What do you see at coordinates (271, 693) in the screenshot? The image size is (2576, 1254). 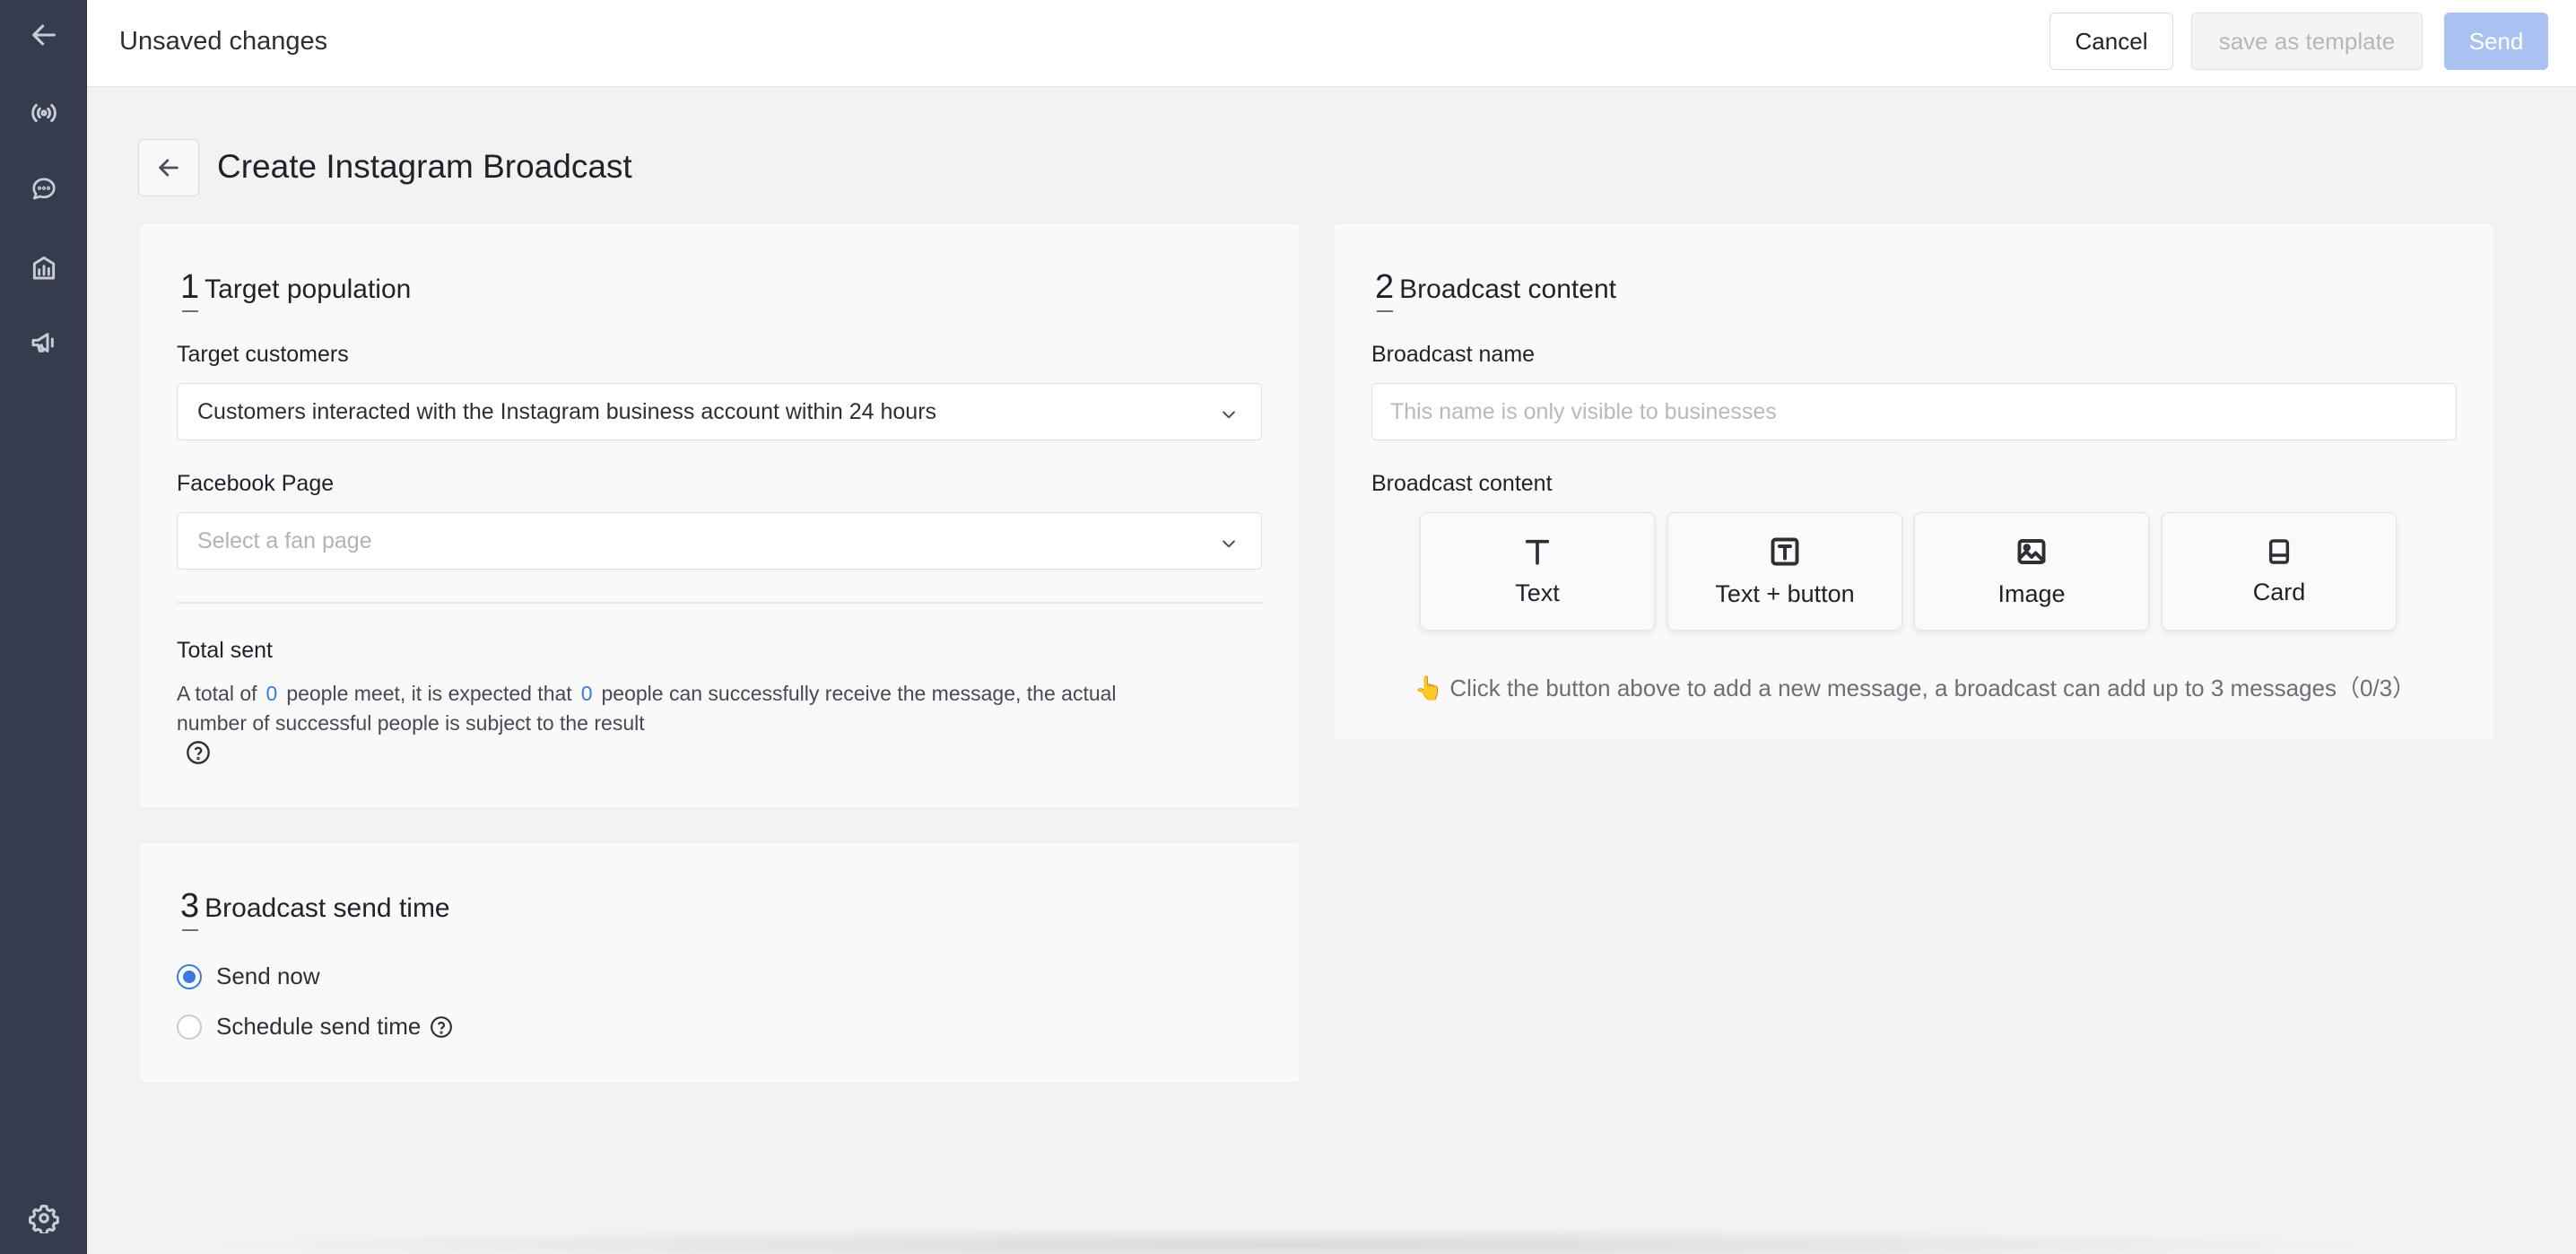 I see `total-people-count: 0` at bounding box center [271, 693].